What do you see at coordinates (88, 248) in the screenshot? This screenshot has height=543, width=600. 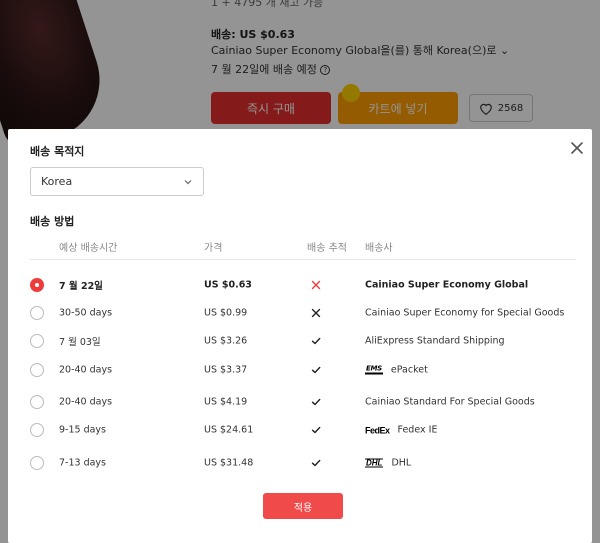 I see `header-delivery-time: 예상 배송시간` at bounding box center [88, 248].